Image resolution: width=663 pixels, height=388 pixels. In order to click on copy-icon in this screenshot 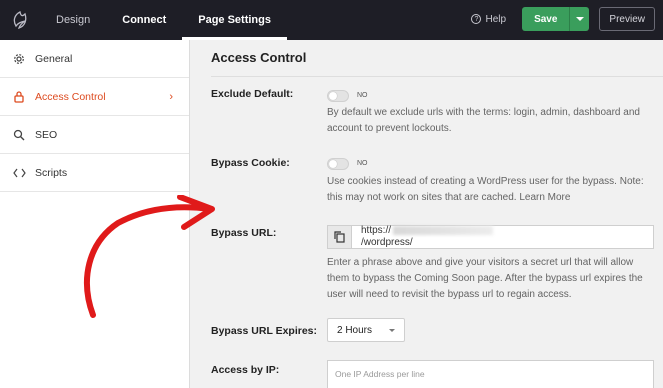, I will do `click(340, 237)`.